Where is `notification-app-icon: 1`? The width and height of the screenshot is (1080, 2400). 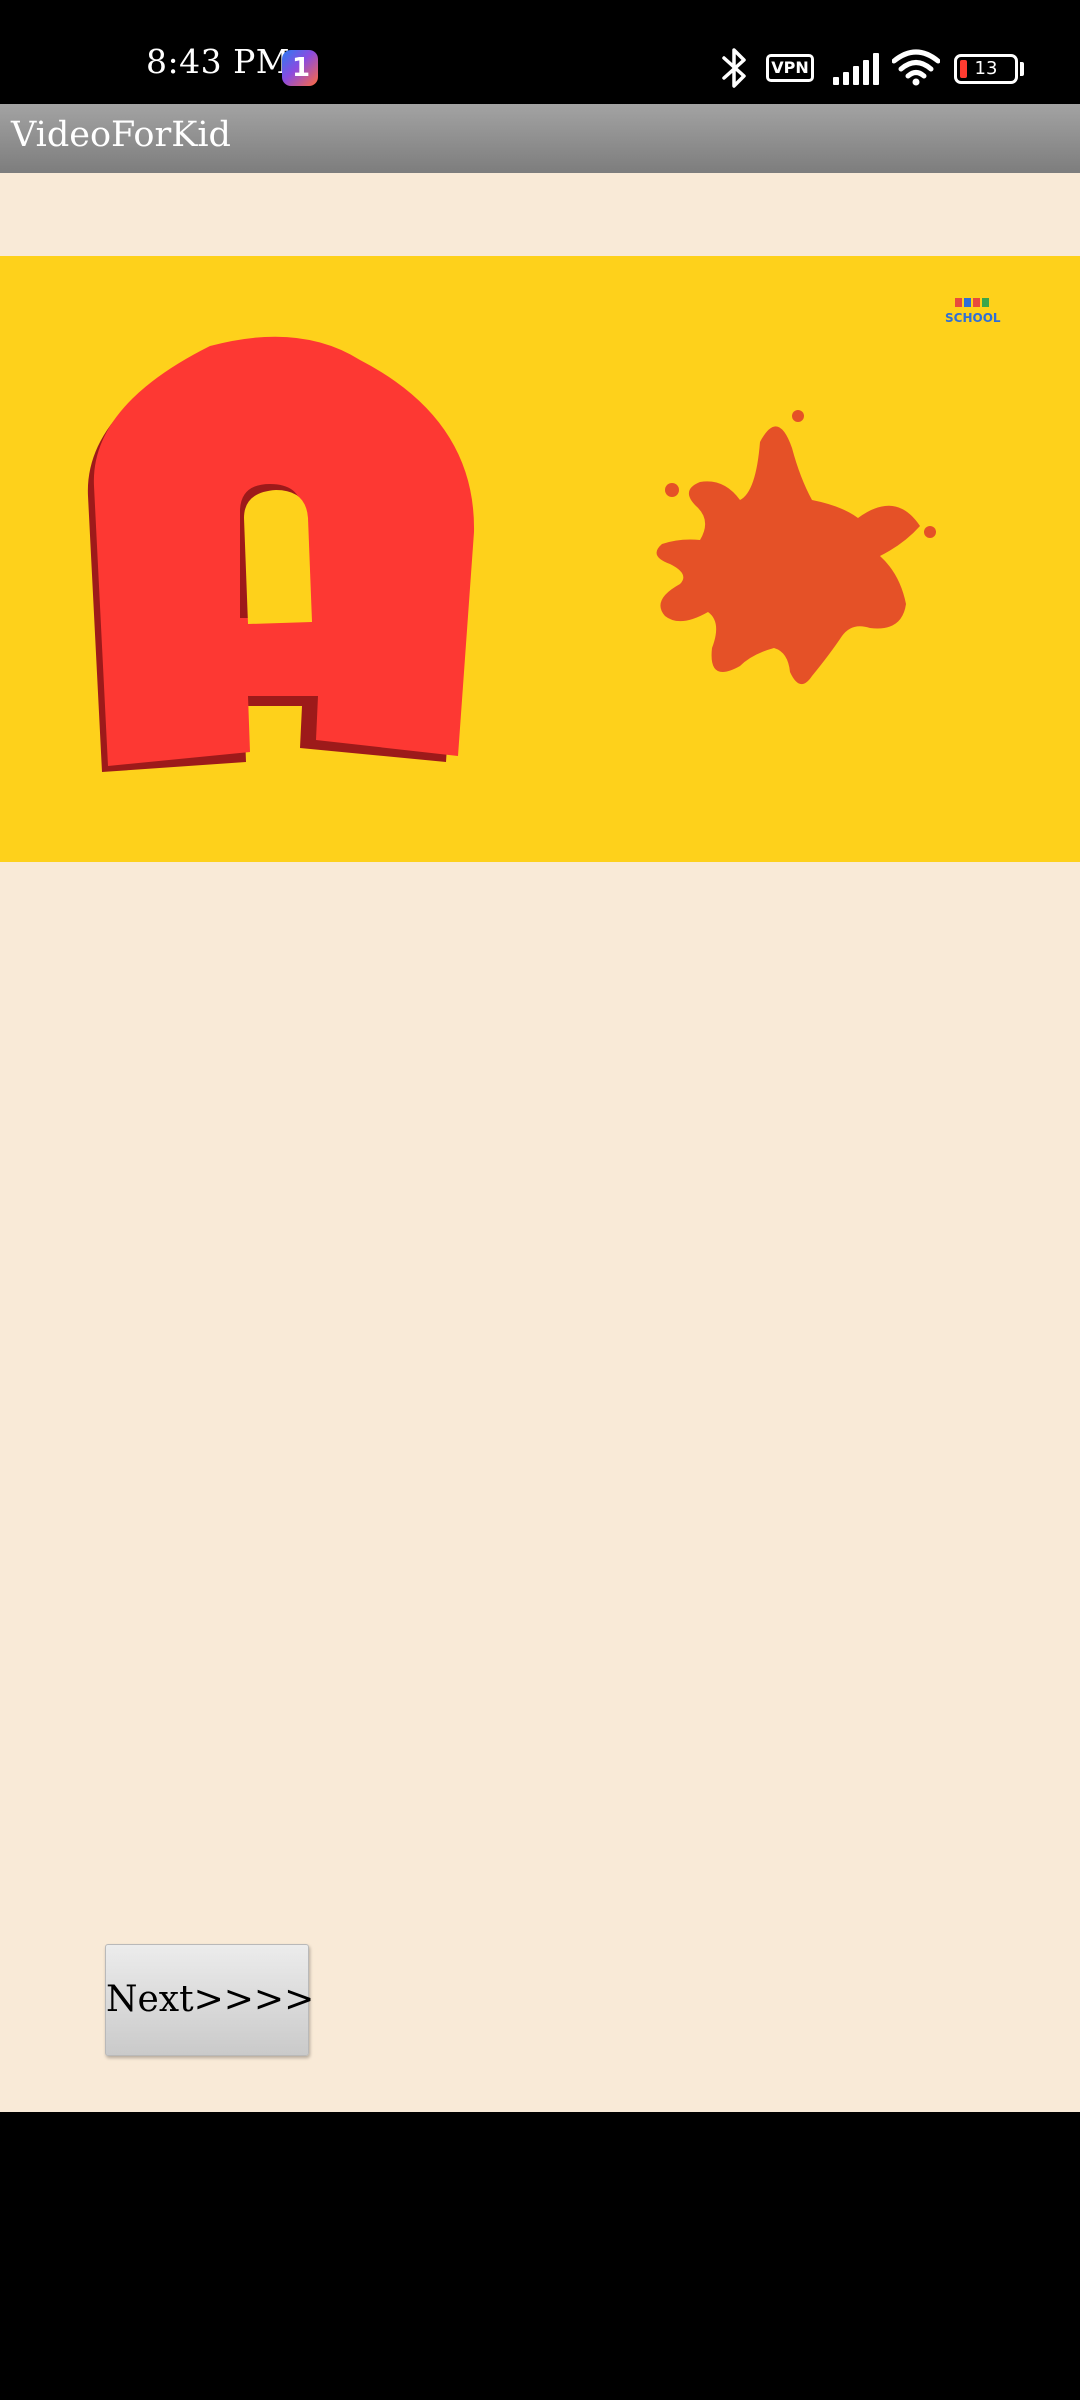 notification-app-icon: 1 is located at coordinates (300, 68).